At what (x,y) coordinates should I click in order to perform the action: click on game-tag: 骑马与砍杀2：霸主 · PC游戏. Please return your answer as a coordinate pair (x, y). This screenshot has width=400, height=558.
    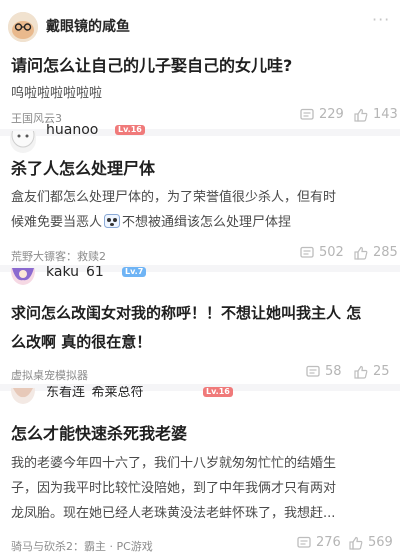
    Looking at the image, I should click on (82, 546).